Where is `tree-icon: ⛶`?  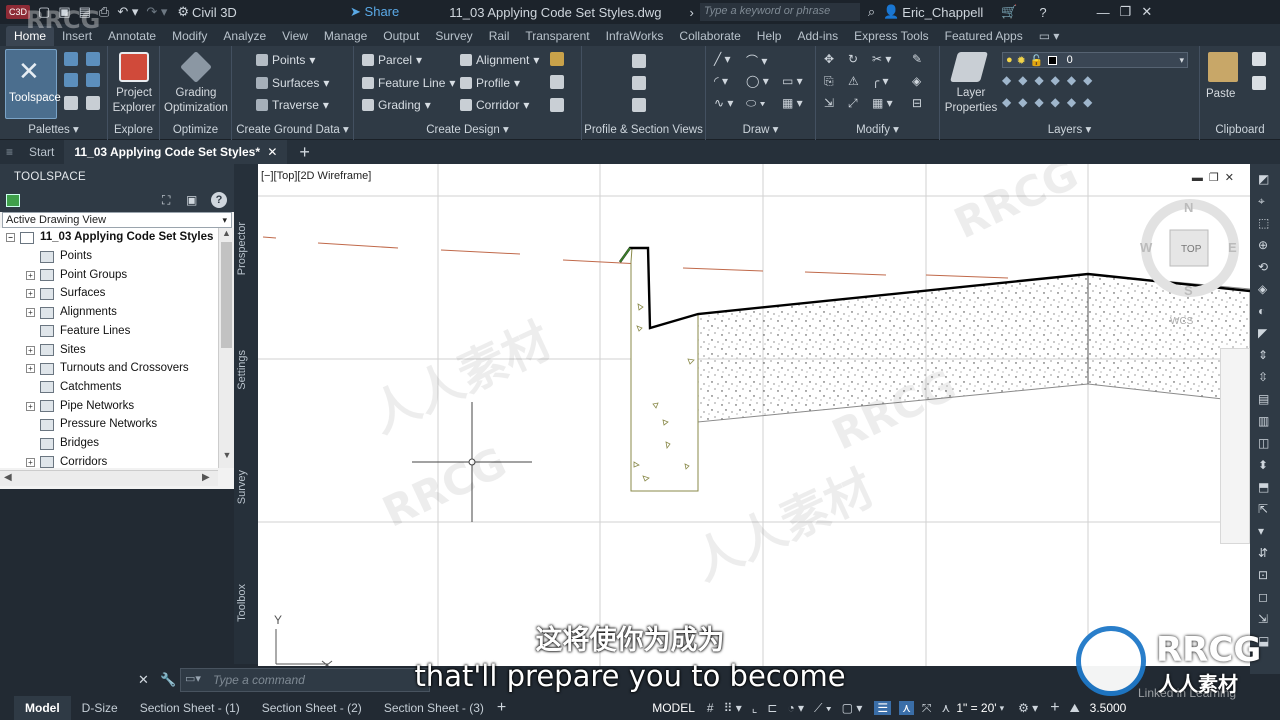
tree-icon: ⛶ is located at coordinates (166, 200).